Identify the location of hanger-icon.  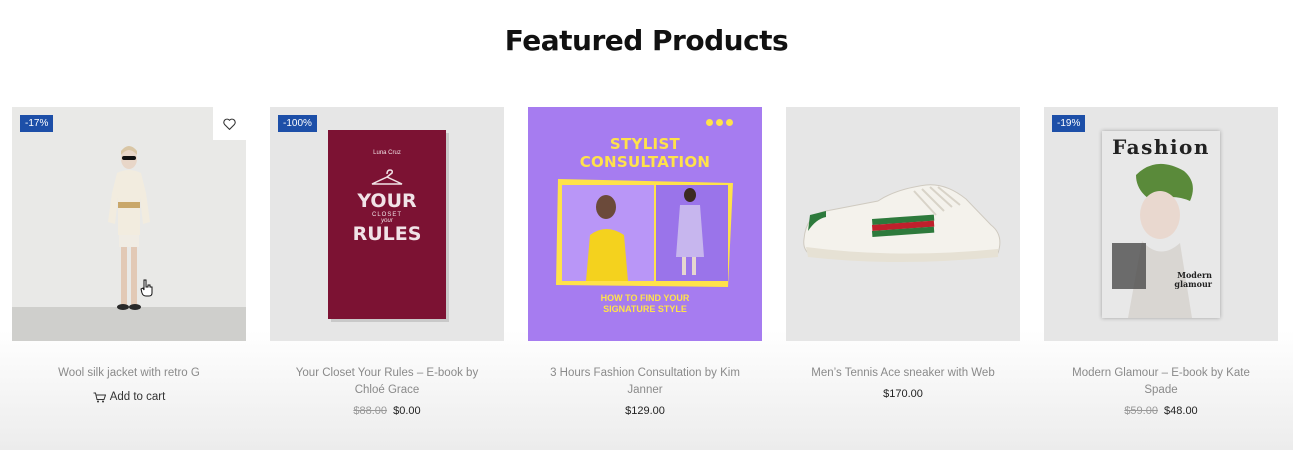
(387, 177).